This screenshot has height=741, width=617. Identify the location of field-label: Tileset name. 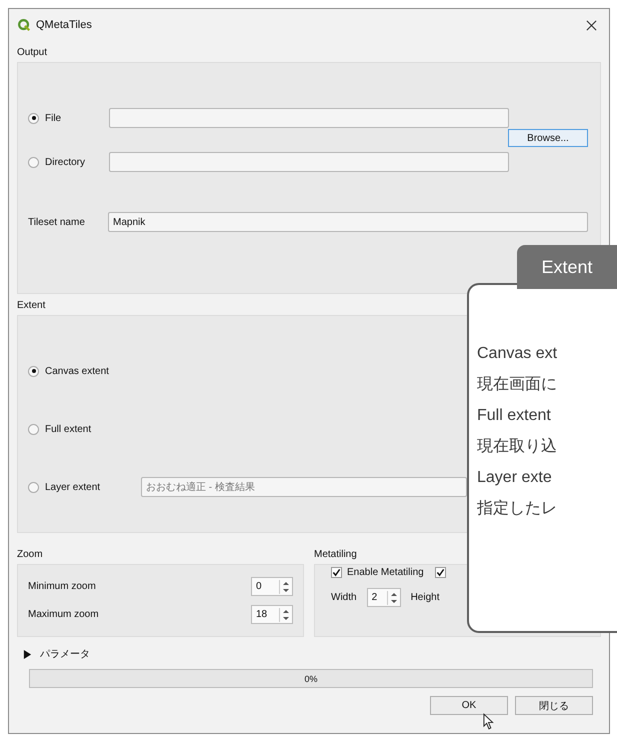
(57, 222).